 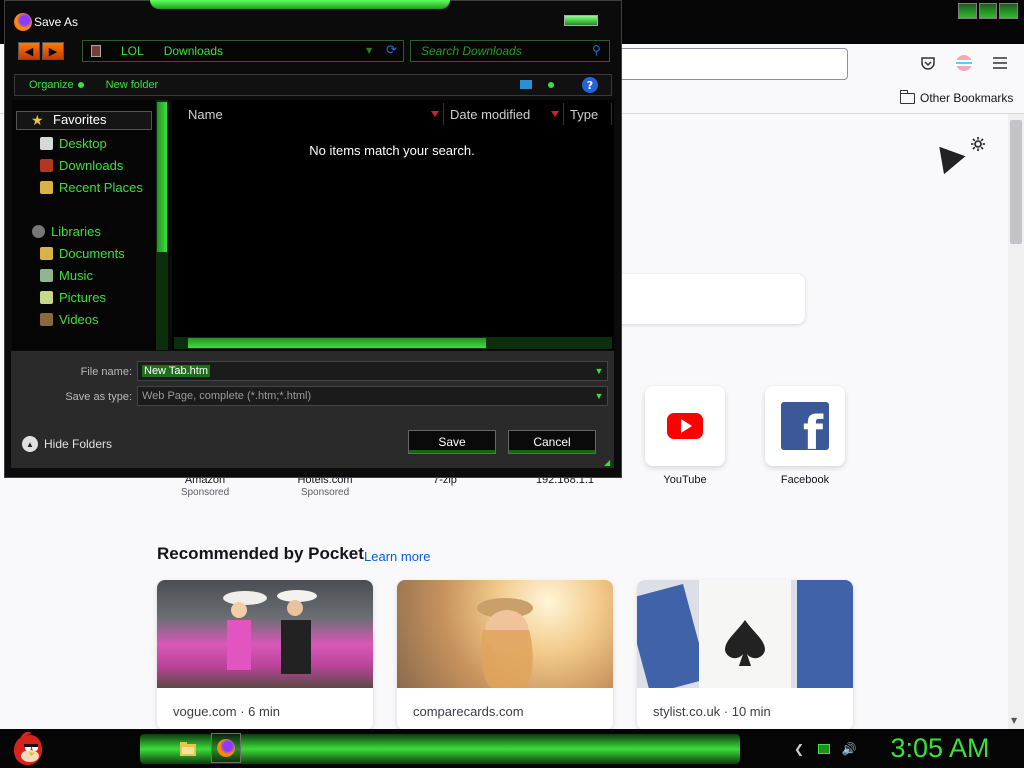 I want to click on breadcrumb-item: Downloads, so click(x=193, y=51).